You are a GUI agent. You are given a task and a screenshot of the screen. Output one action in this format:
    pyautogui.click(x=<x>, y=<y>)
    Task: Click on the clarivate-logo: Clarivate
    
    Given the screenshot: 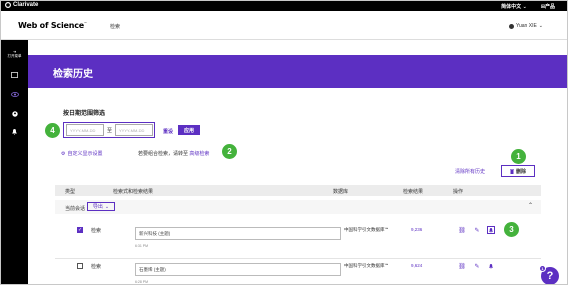 What is the action you would take?
    pyautogui.click(x=21, y=5)
    